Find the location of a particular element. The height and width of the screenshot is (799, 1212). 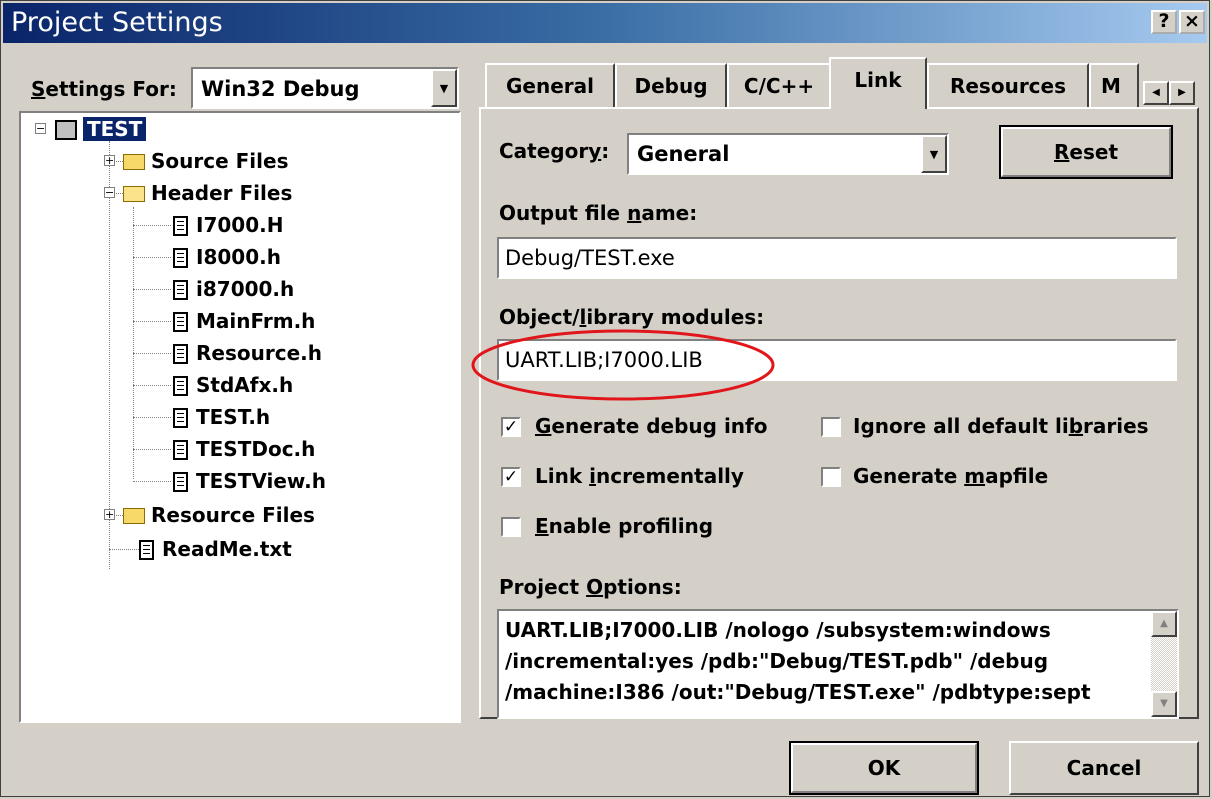

link-incrementally-label: Link incrementally is located at coordinates (639, 476).